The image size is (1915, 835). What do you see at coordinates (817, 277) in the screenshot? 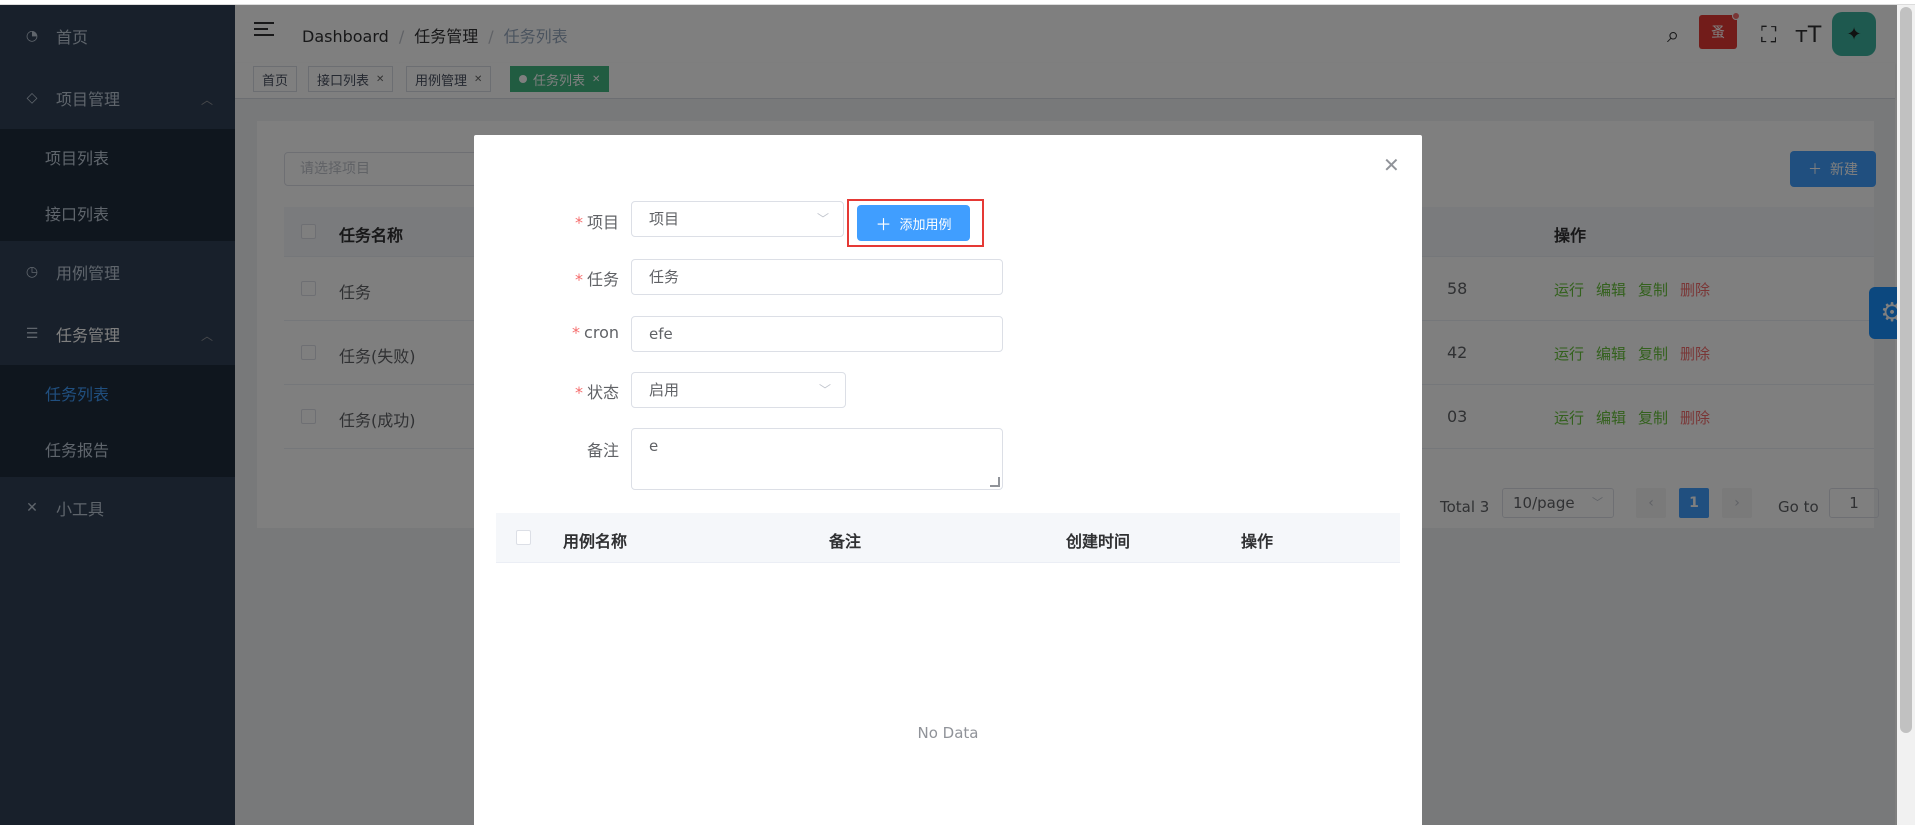
I see `task-input: 任务` at bounding box center [817, 277].